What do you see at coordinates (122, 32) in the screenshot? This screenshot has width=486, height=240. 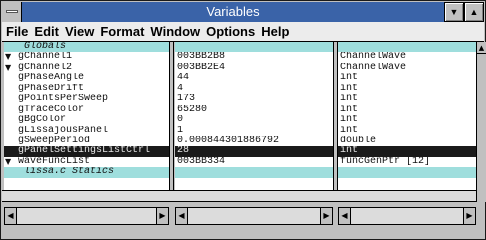 I see `menu-format: Format` at bounding box center [122, 32].